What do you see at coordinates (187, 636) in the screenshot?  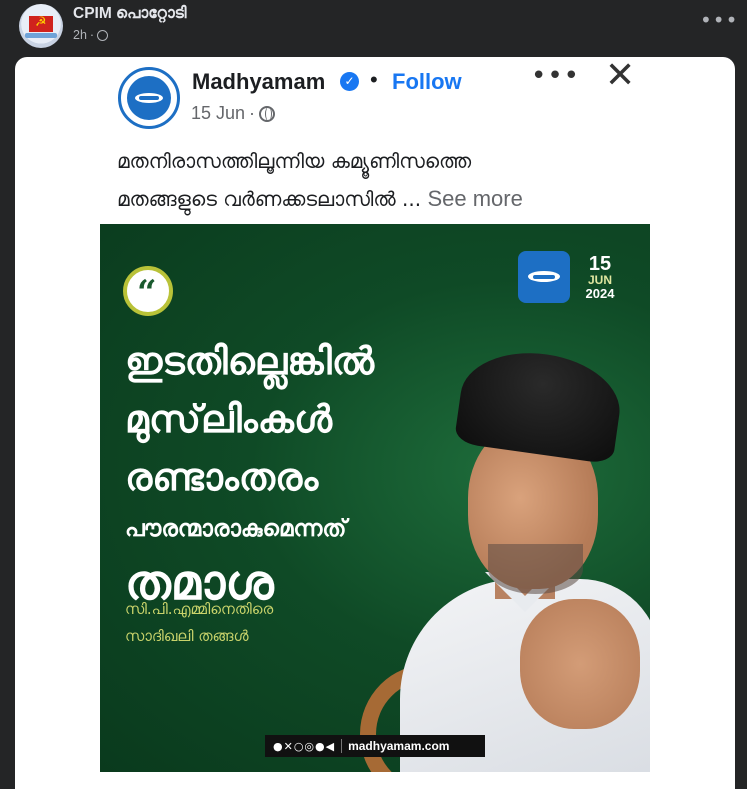 I see `subline-2: സാദിഖലി തങ്ങൾ` at bounding box center [187, 636].